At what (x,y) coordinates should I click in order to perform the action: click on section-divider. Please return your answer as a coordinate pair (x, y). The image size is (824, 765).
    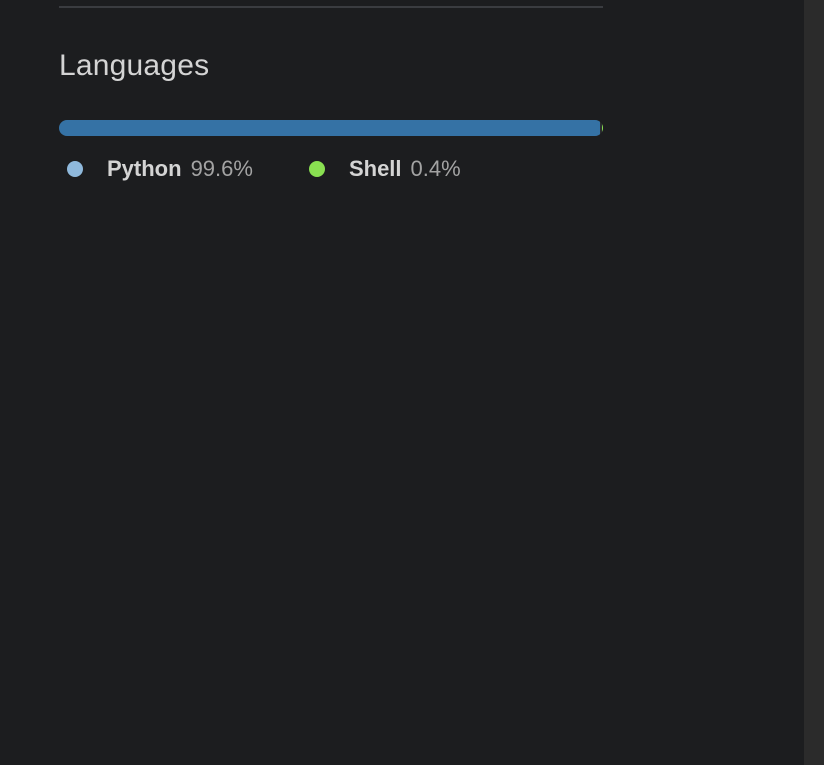
    Looking at the image, I should click on (331, 7).